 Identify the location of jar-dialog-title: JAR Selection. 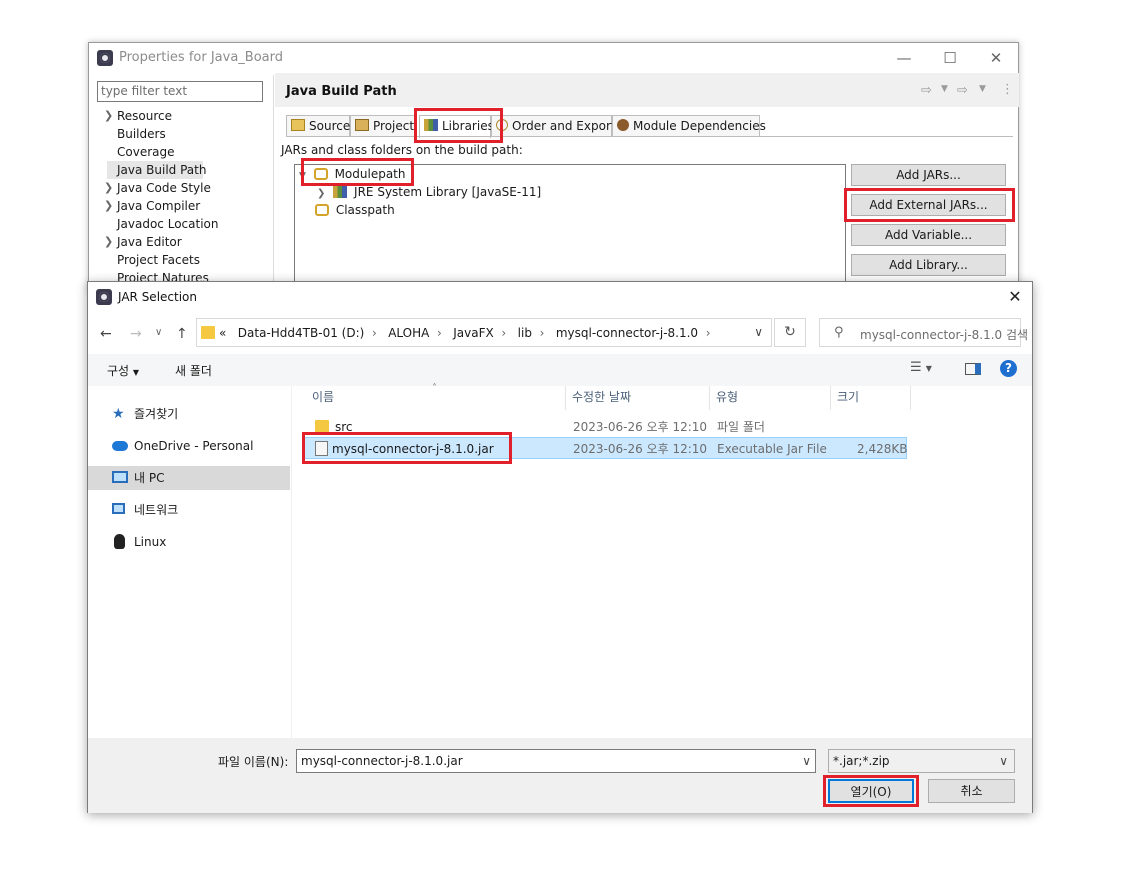
(157, 297).